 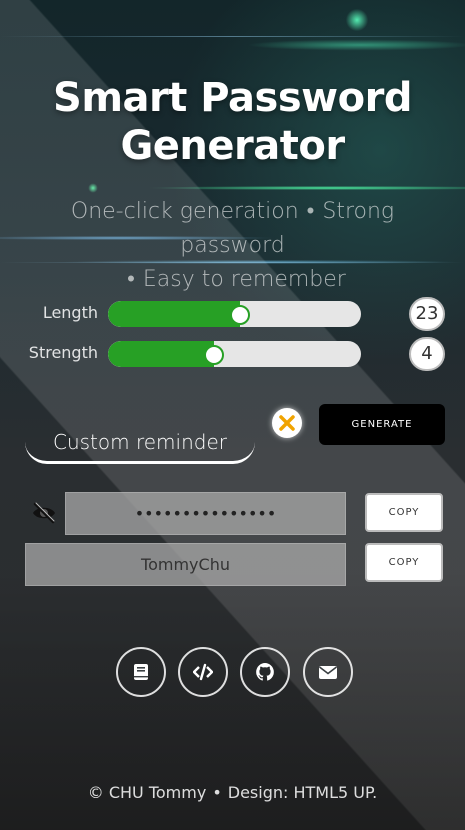 I want to click on code-icon, so click(x=203, y=672).